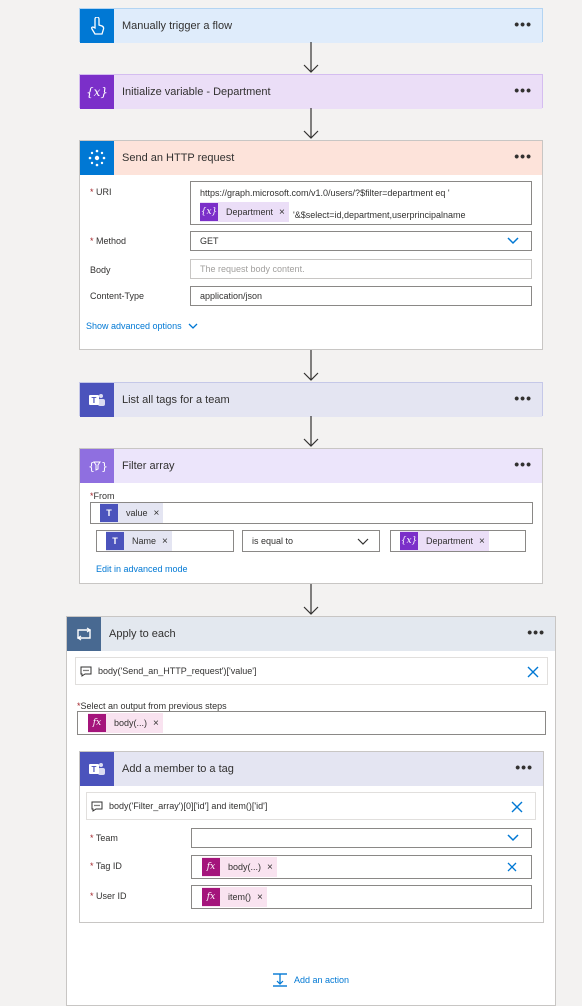  Describe the element at coordinates (97, 158) in the screenshot. I see `http-icon` at that location.